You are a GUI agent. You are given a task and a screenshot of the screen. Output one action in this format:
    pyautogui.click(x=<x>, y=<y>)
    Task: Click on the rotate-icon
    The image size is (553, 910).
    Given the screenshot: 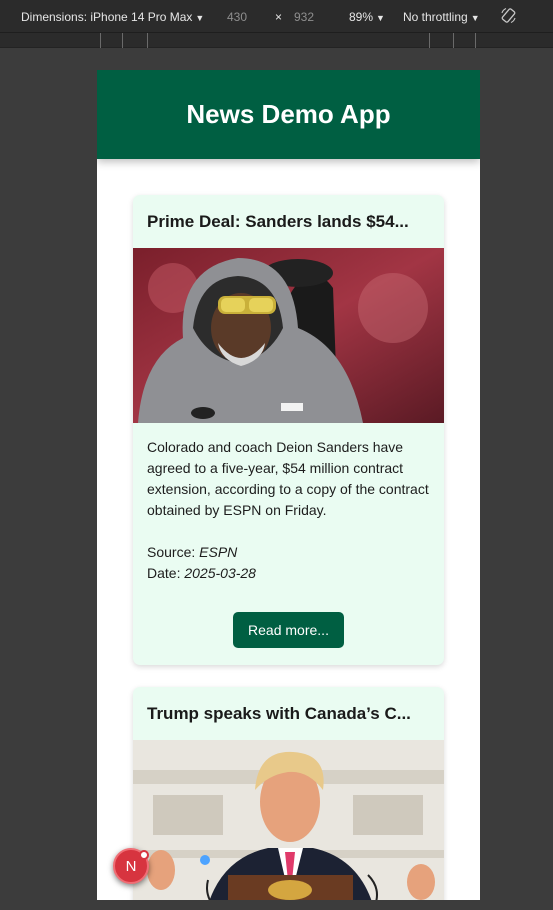 What is the action you would take?
    pyautogui.click(x=508, y=15)
    